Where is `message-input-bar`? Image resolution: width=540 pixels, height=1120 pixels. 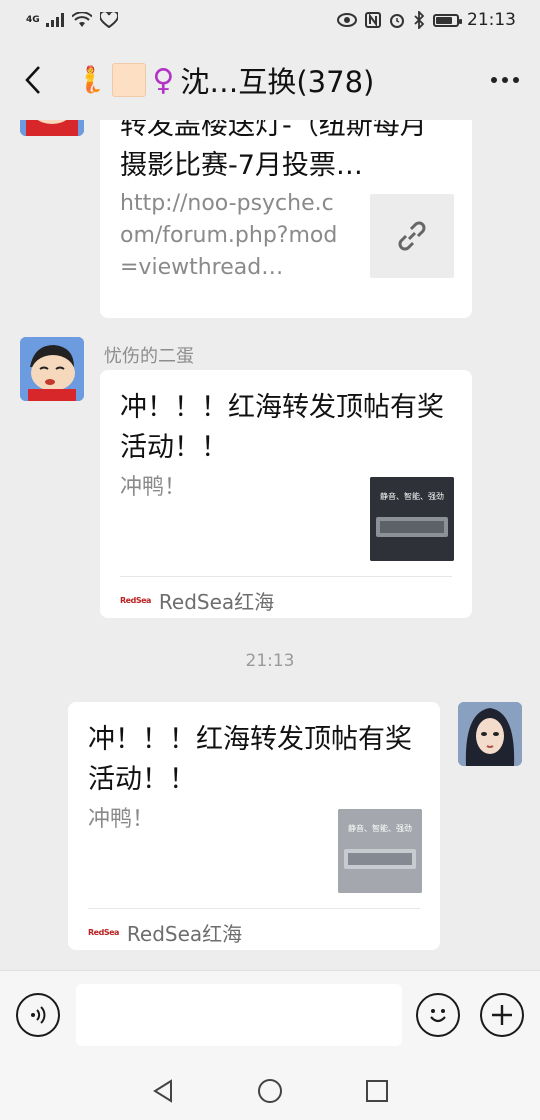 message-input-bar is located at coordinates (270, 1018).